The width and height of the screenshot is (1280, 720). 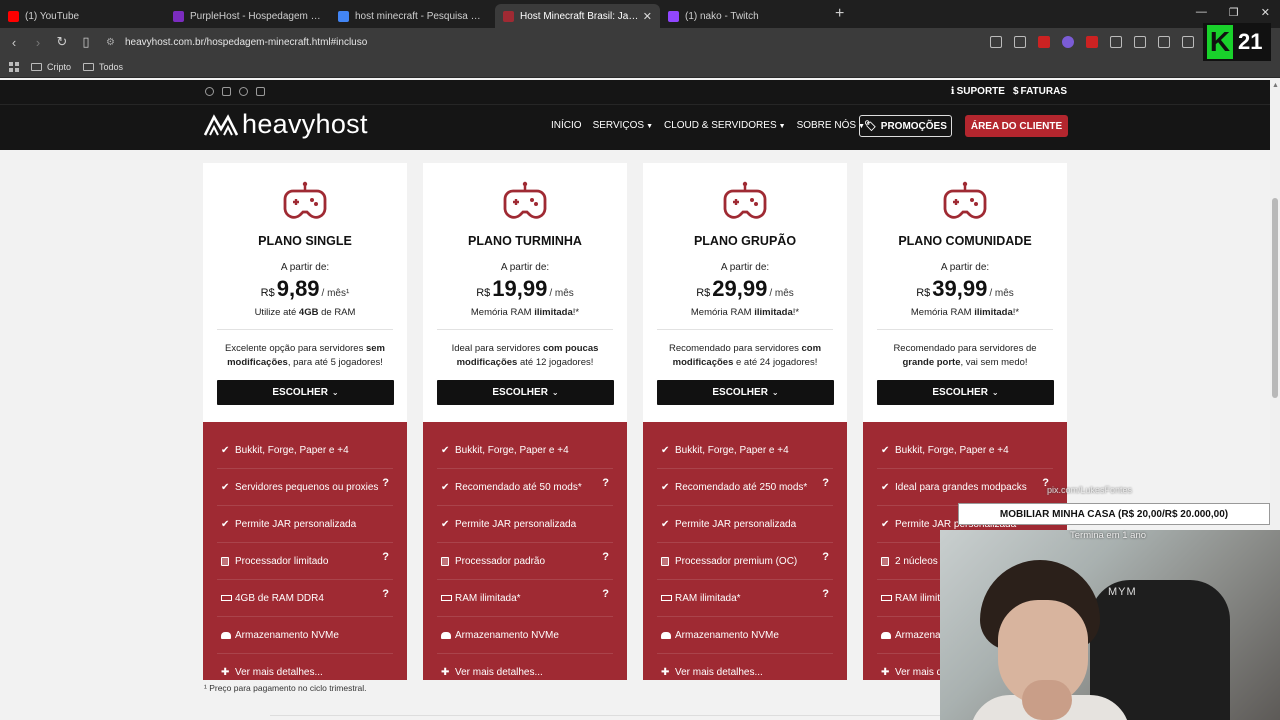 I want to click on pix-overlay-text: pix.com/LukesFontes, so click(x=1090, y=490).